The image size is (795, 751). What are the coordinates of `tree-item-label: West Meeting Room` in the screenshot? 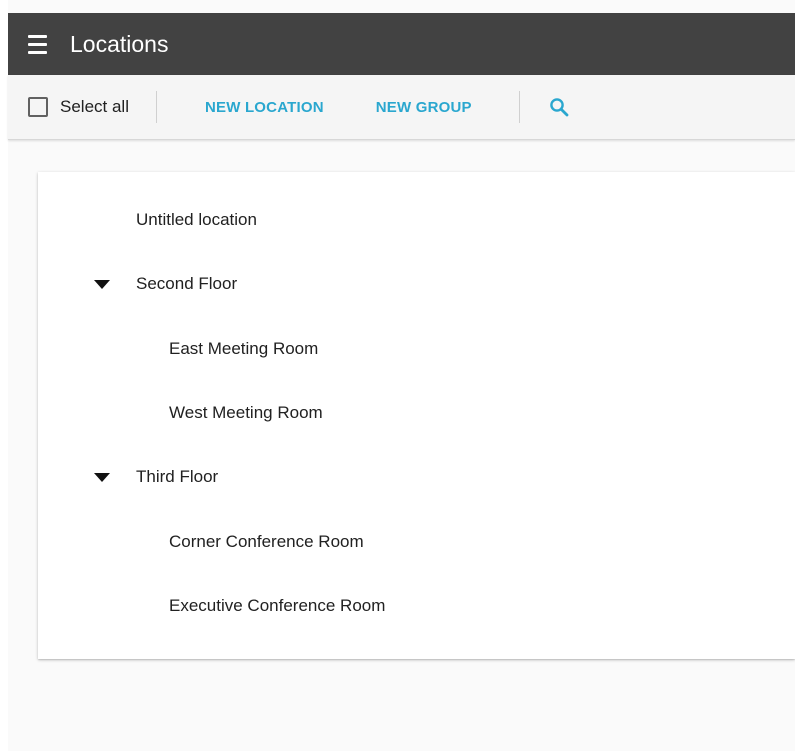 It's located at (246, 412).